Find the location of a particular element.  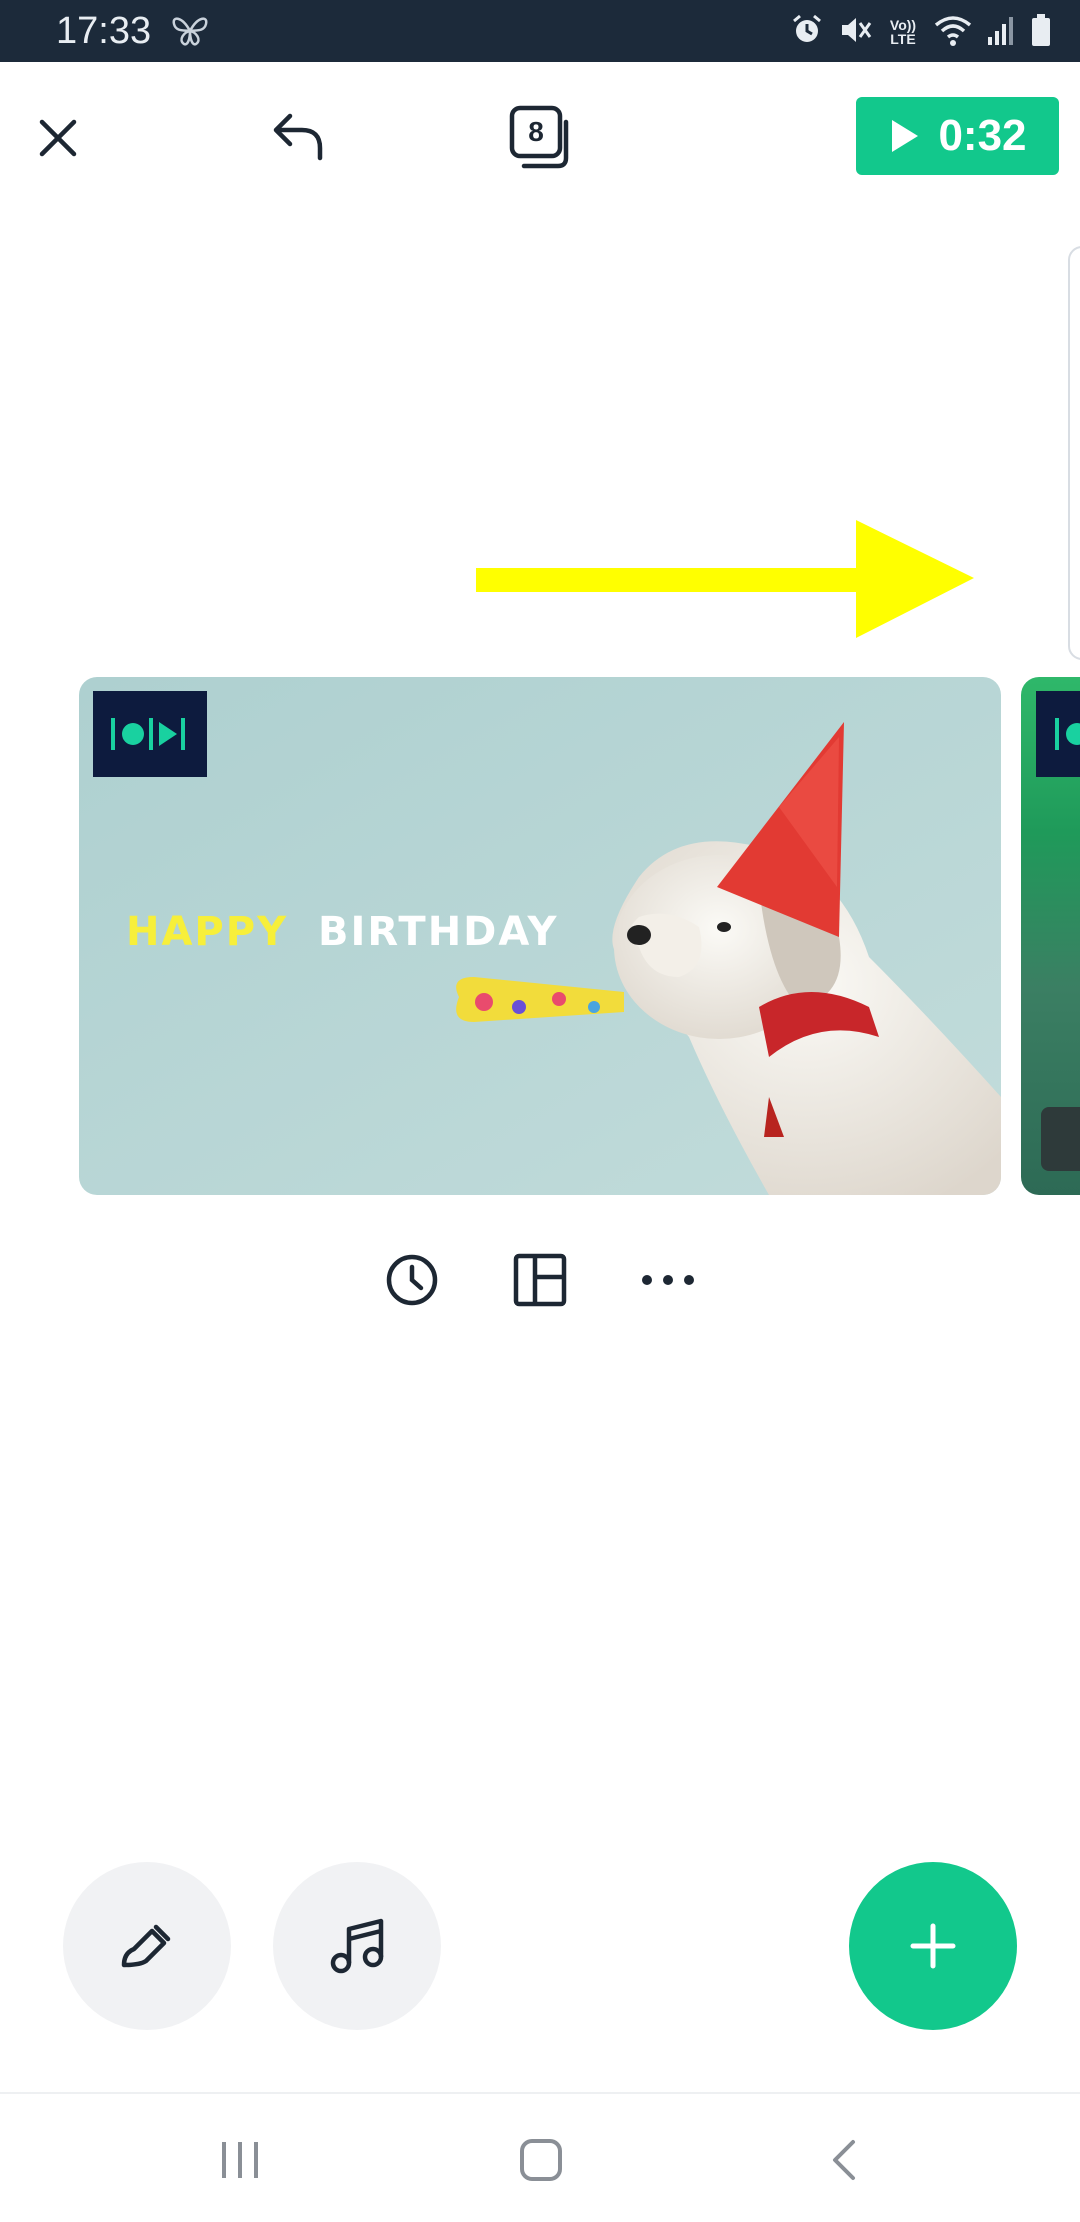

back-icon is located at coordinates (844, 2160).